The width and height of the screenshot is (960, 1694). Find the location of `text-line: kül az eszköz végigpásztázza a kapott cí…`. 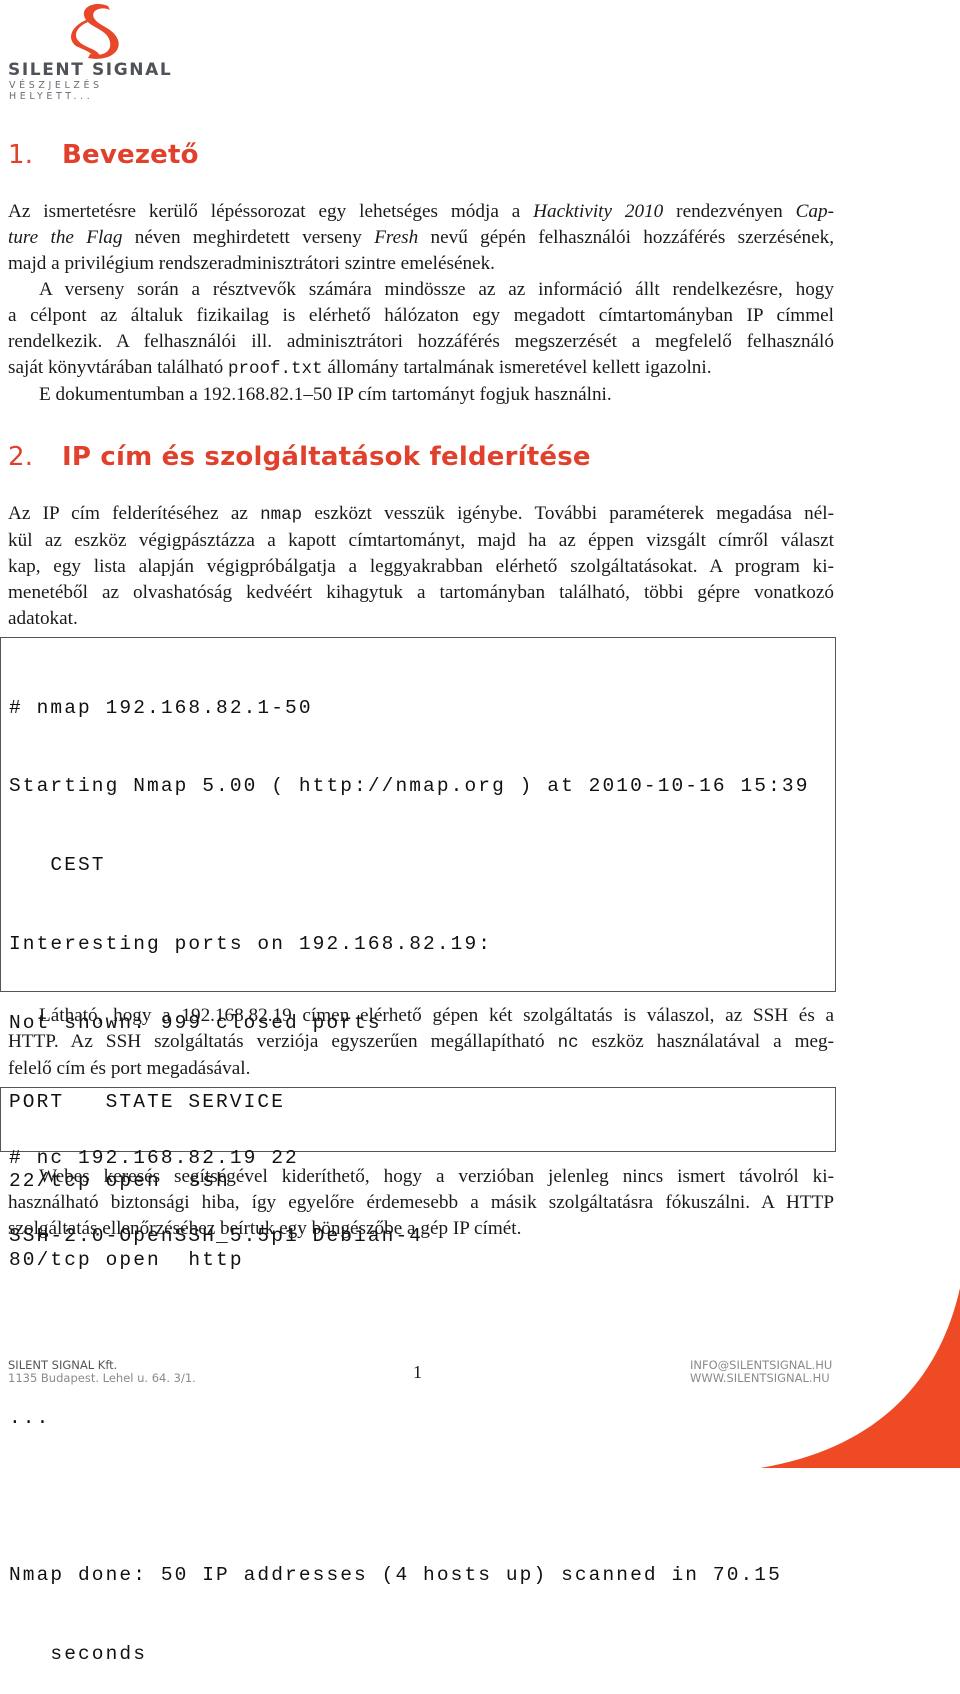

text-line: kül az eszköz végigpásztázza a kapott cí… is located at coordinates (421, 540).